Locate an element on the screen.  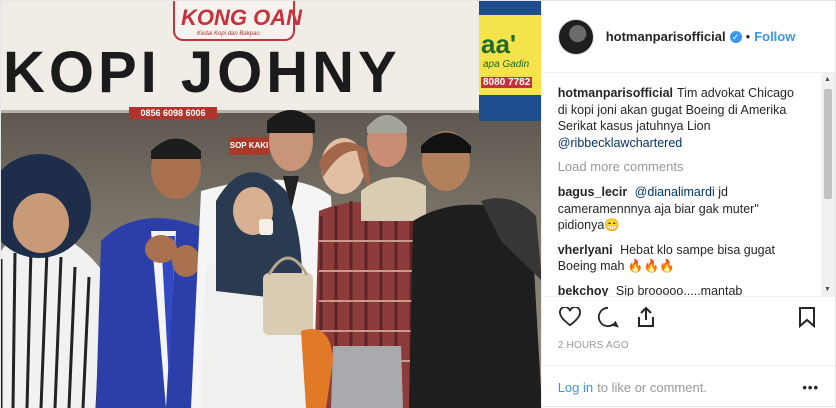
bookmark-icon is located at coordinates (807, 317).